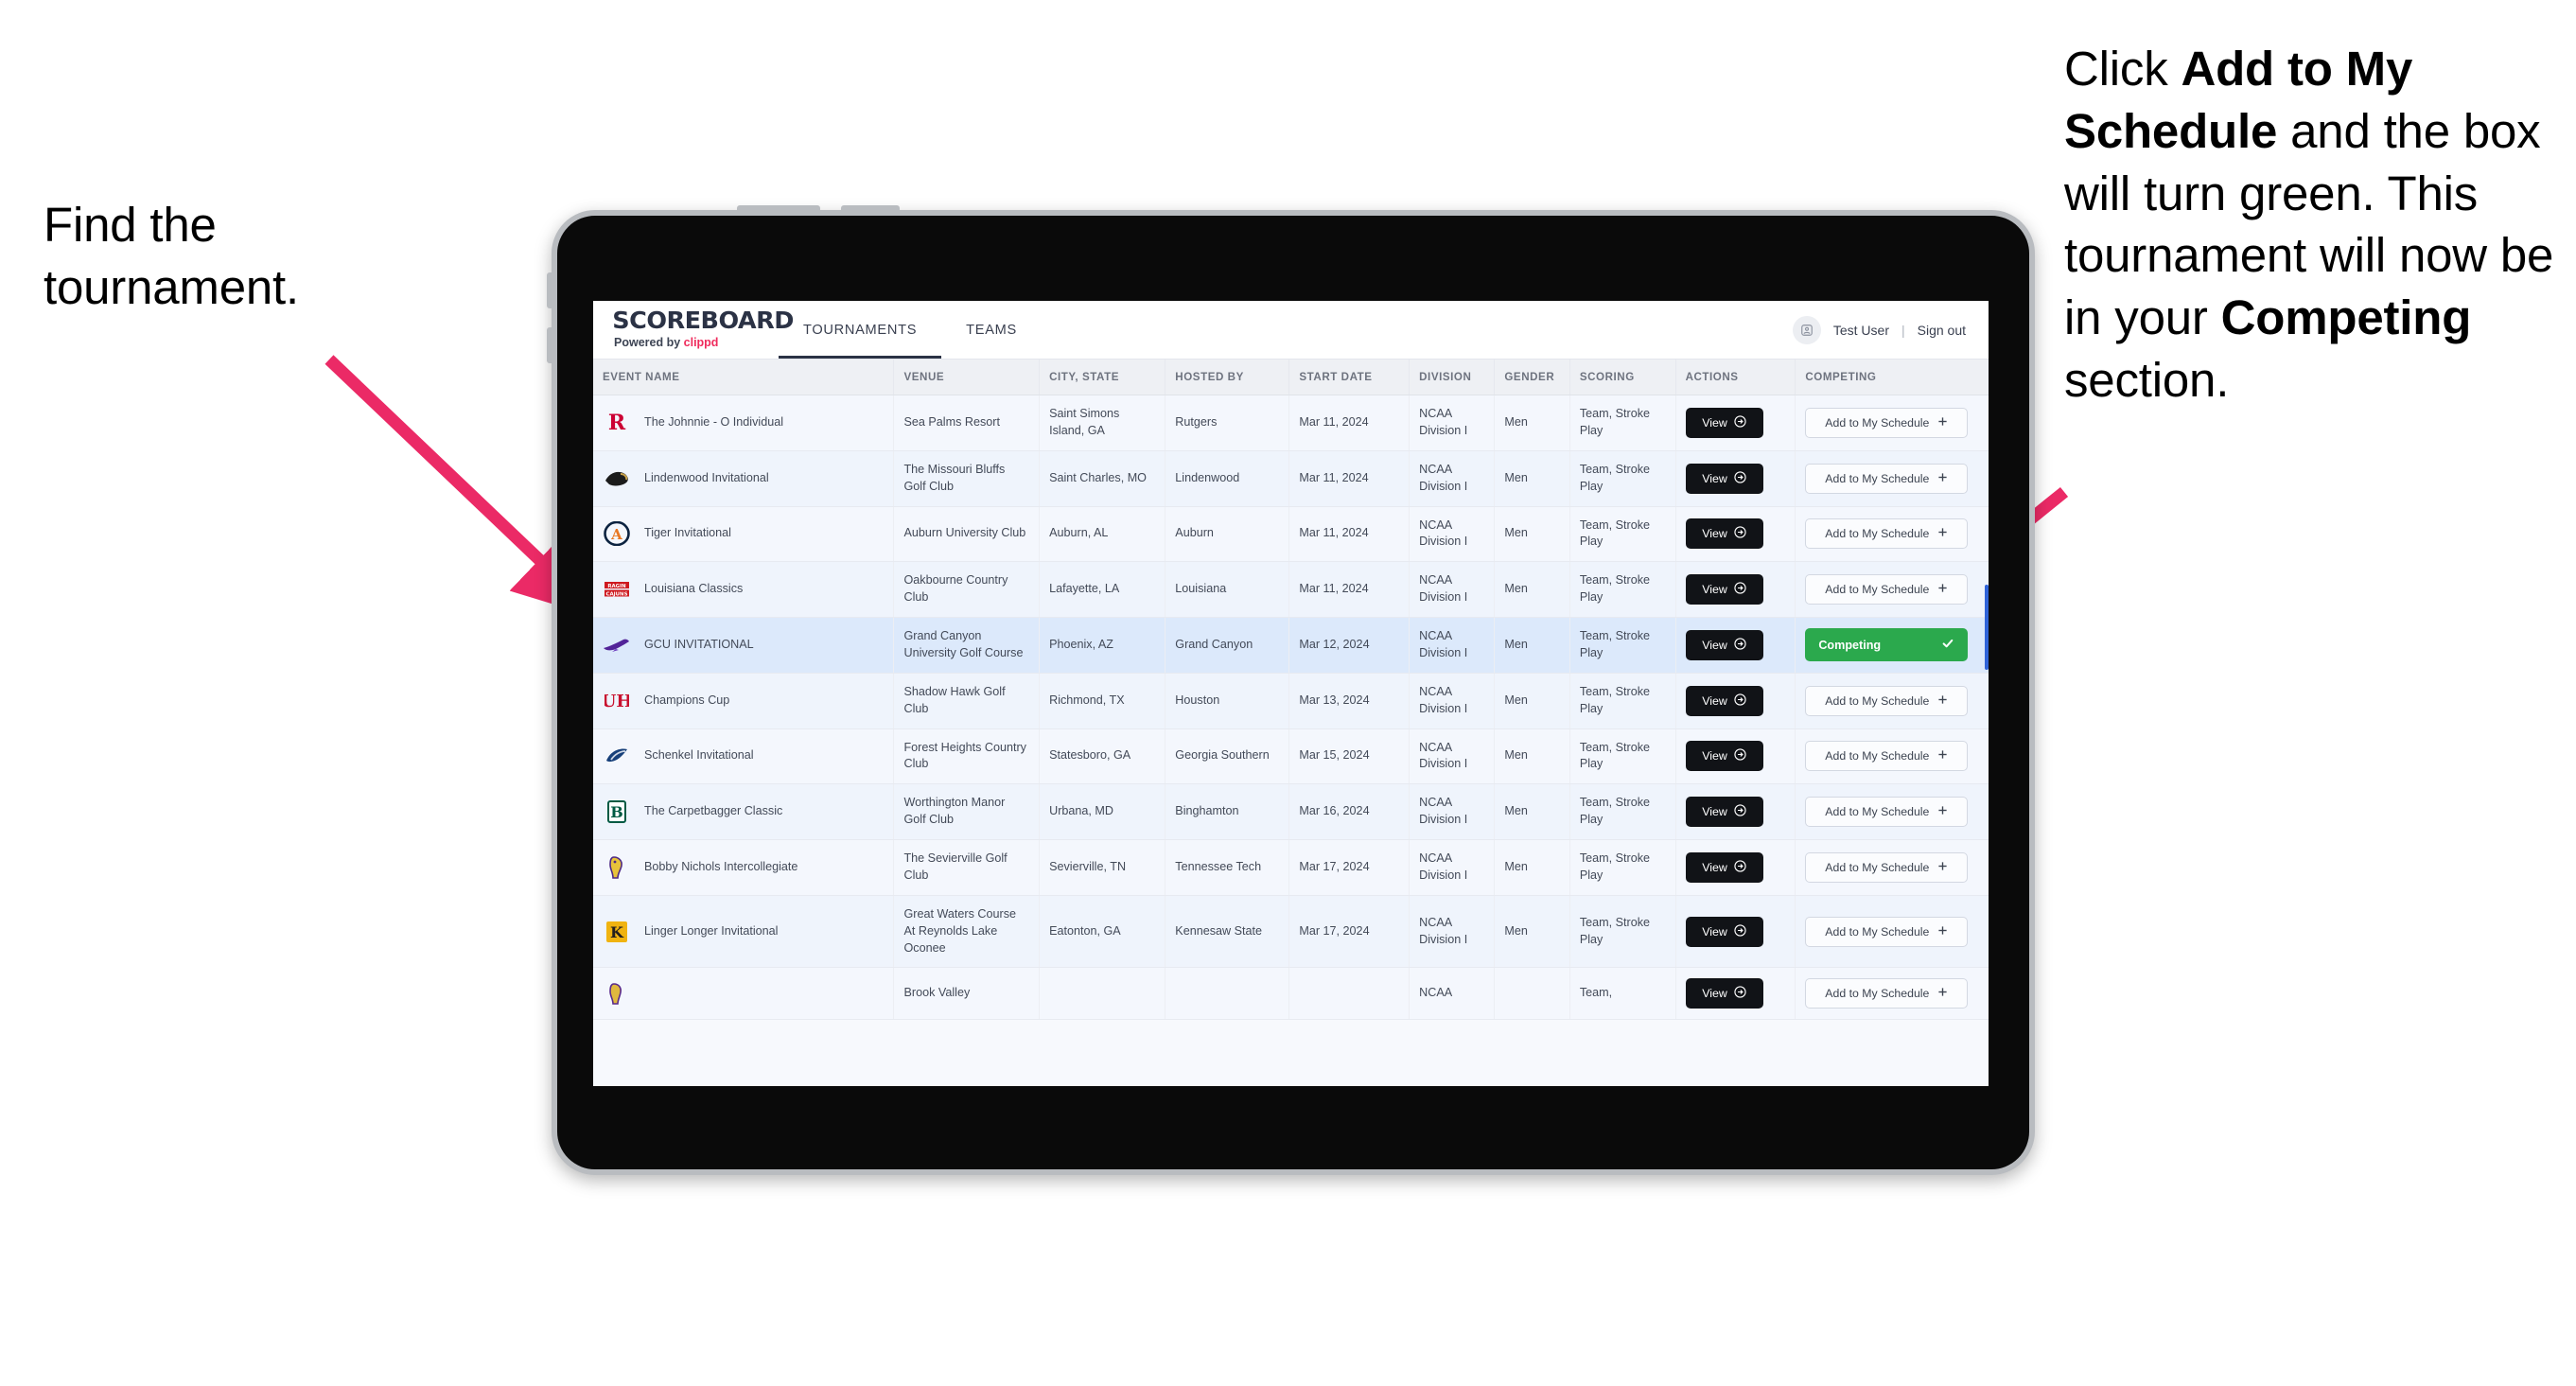  Describe the element at coordinates (1349, 701) in the screenshot. I see `cell-start-date: Mar 13, 2024` at that location.